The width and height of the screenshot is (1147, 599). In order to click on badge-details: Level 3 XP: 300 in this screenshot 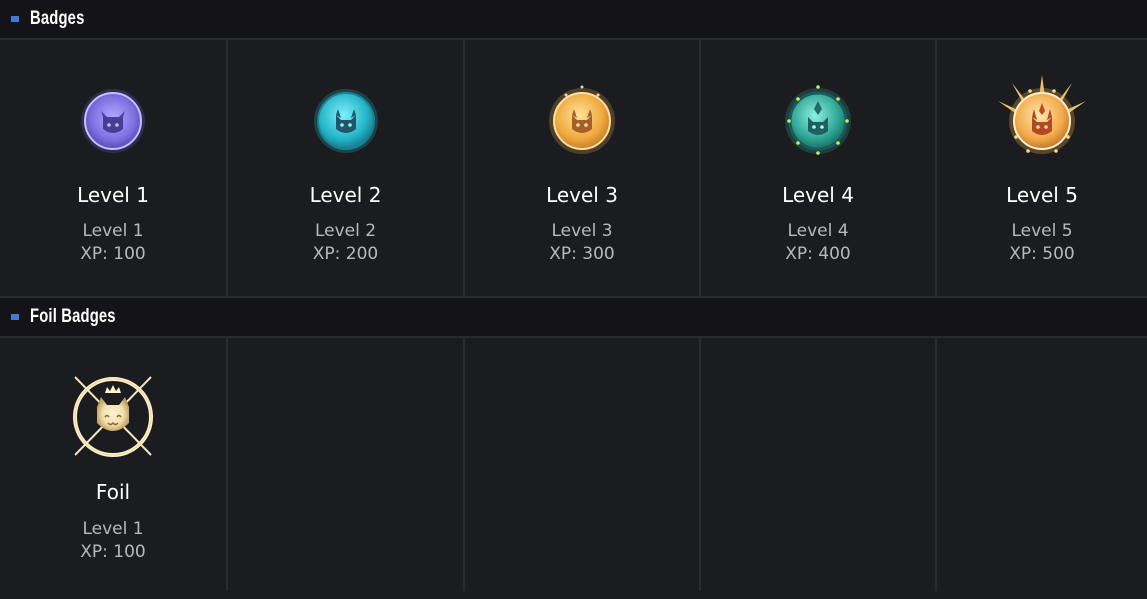, I will do `click(582, 243)`.